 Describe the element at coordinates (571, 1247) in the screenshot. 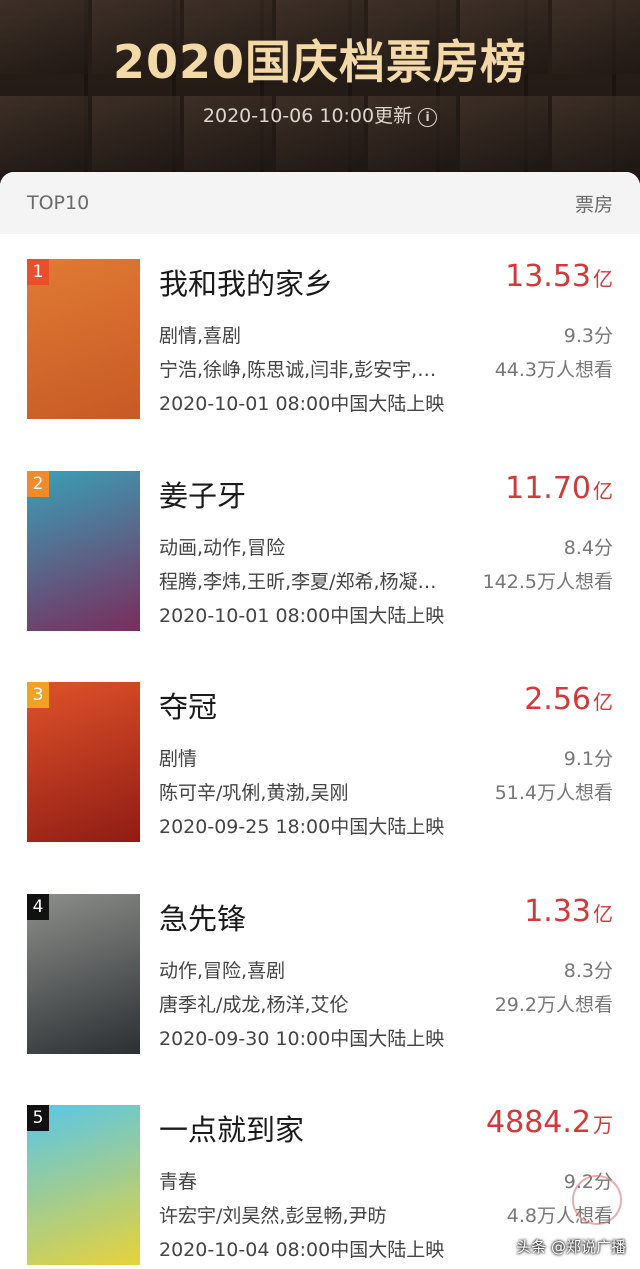

I see `watermark: 头条 @郑说广播` at that location.